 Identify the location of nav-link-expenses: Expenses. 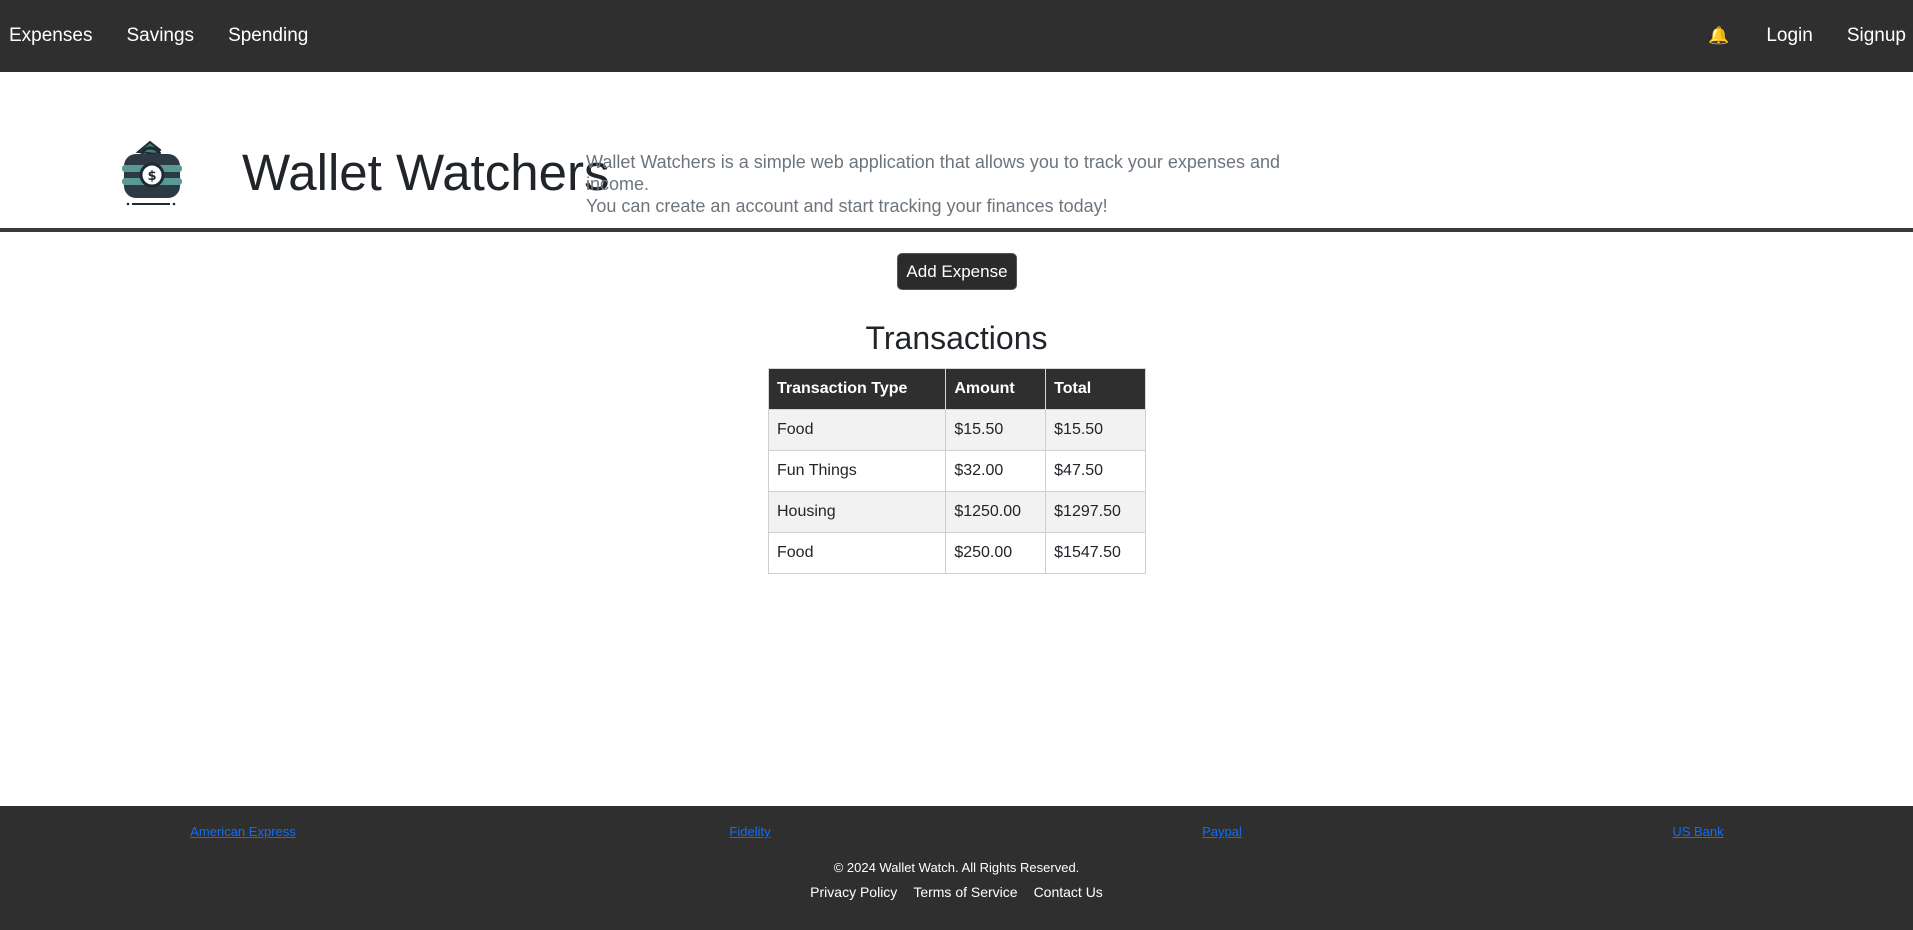
(54, 36).